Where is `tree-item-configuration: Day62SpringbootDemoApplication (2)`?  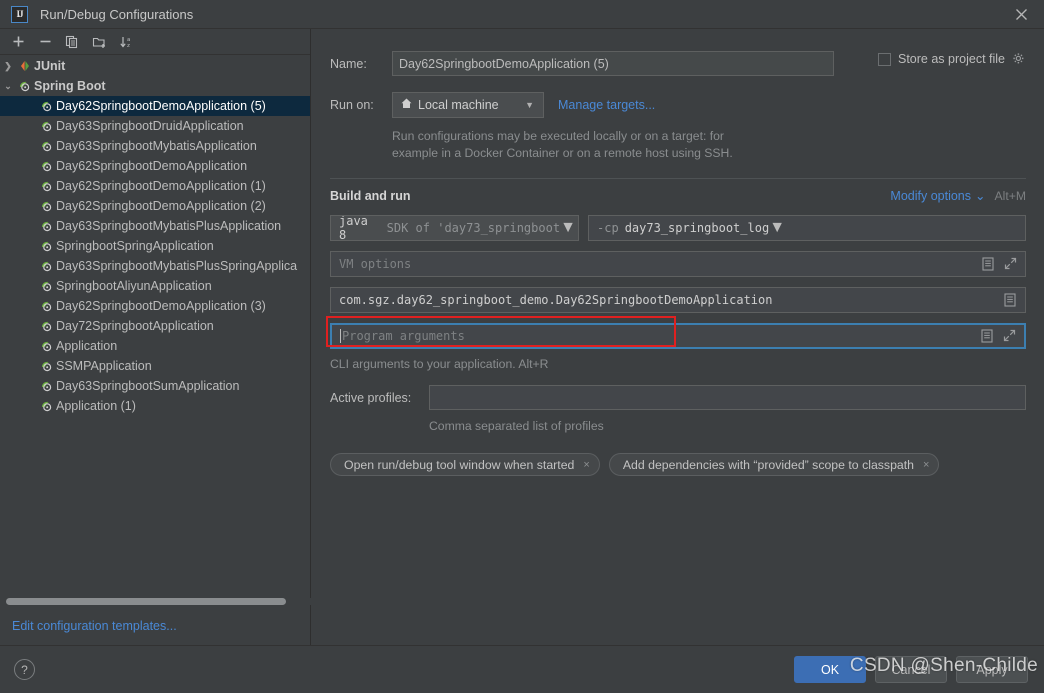
tree-item-configuration: Day62SpringbootDemoApplication (2) is located at coordinates (155, 206).